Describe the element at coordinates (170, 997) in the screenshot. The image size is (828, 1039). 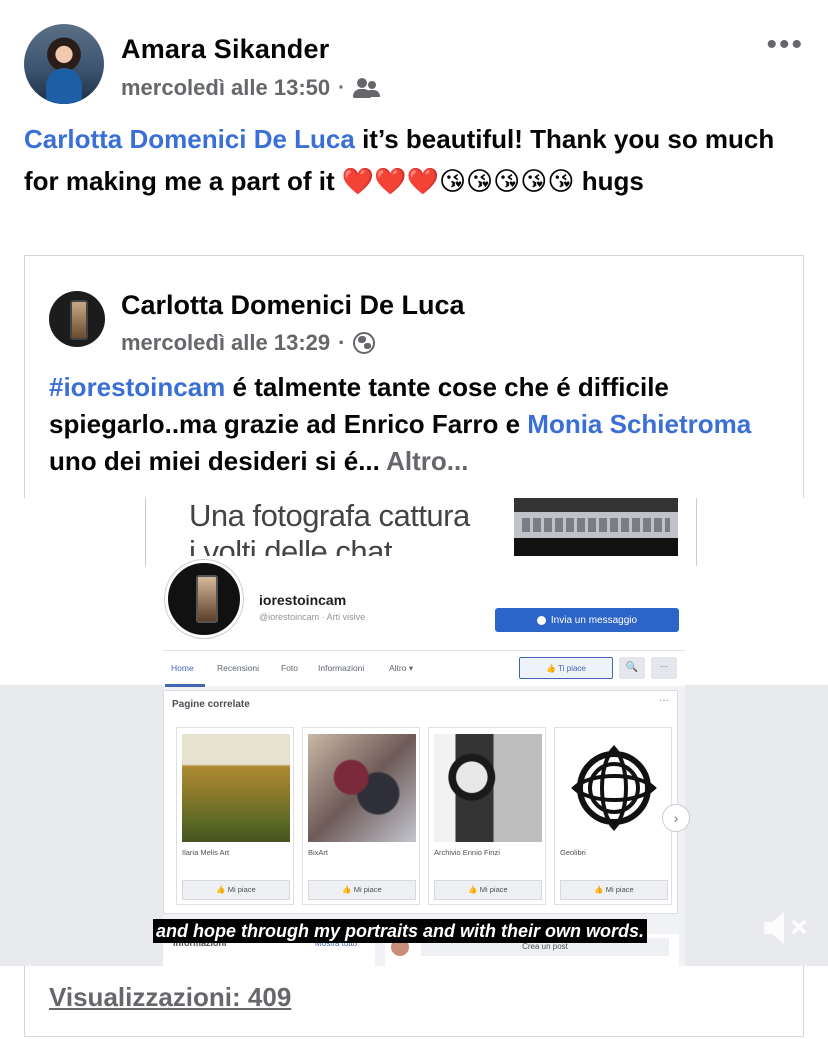
I see `views-count-link: Visualizzazioni: 409` at that location.